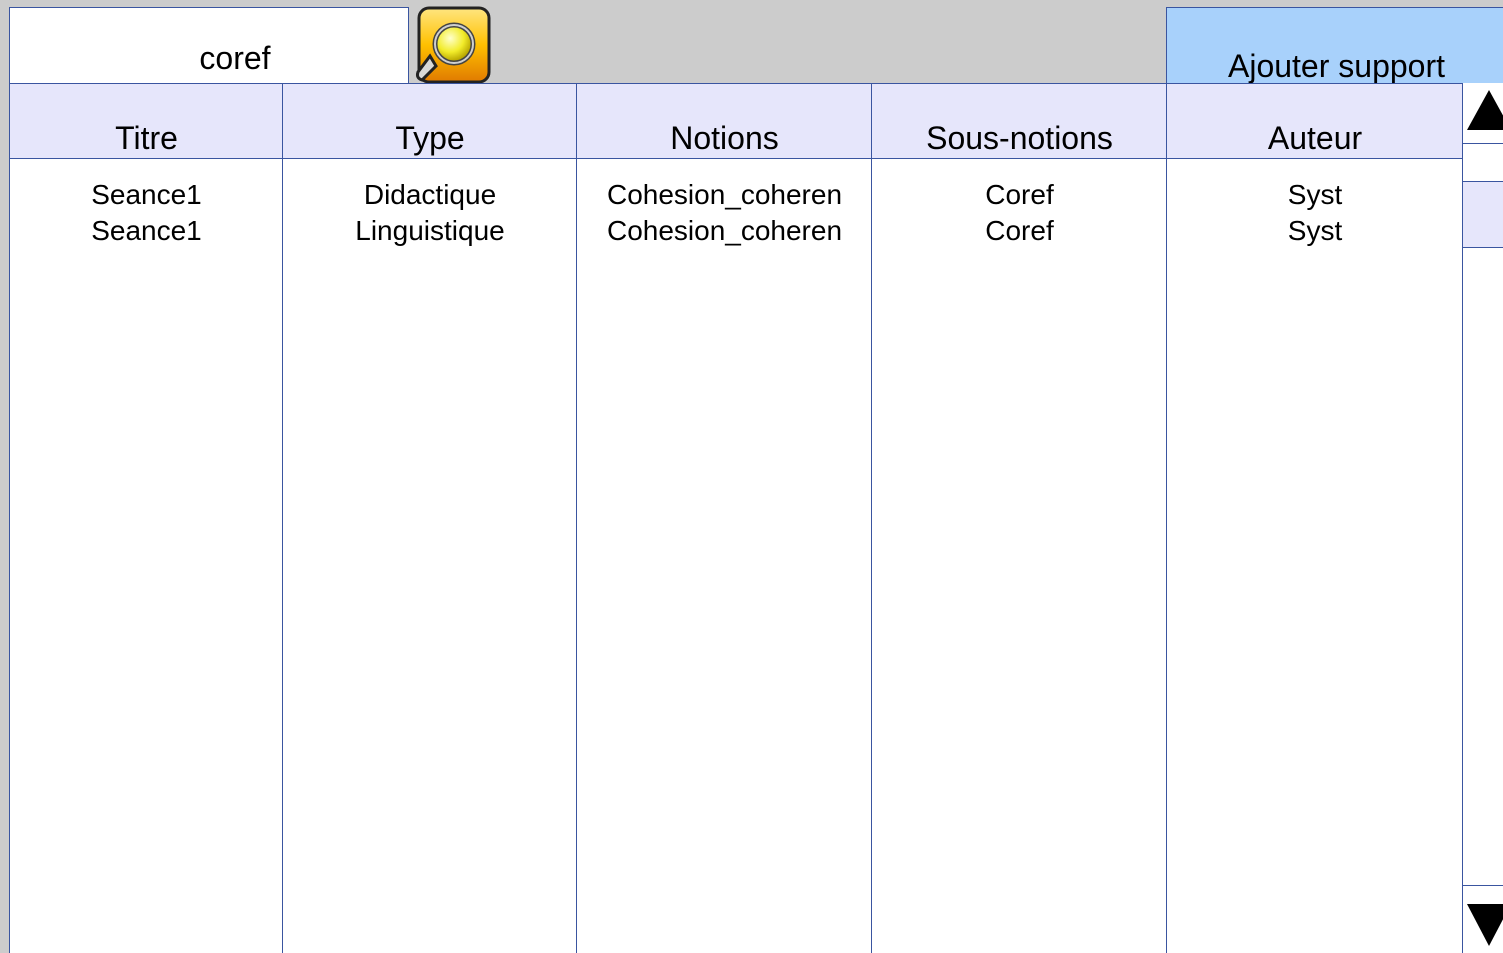 The width and height of the screenshot is (1503, 953). Describe the element at coordinates (1485, 110) in the screenshot. I see `triangle-up-icon` at that location.